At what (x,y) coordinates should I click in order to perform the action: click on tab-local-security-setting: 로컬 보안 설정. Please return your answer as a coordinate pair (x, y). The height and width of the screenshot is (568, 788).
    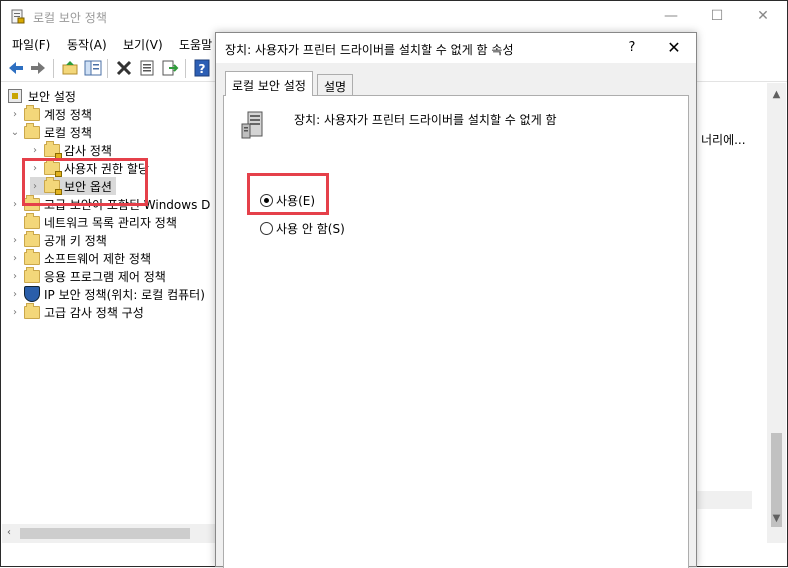
    Looking at the image, I should click on (269, 83).